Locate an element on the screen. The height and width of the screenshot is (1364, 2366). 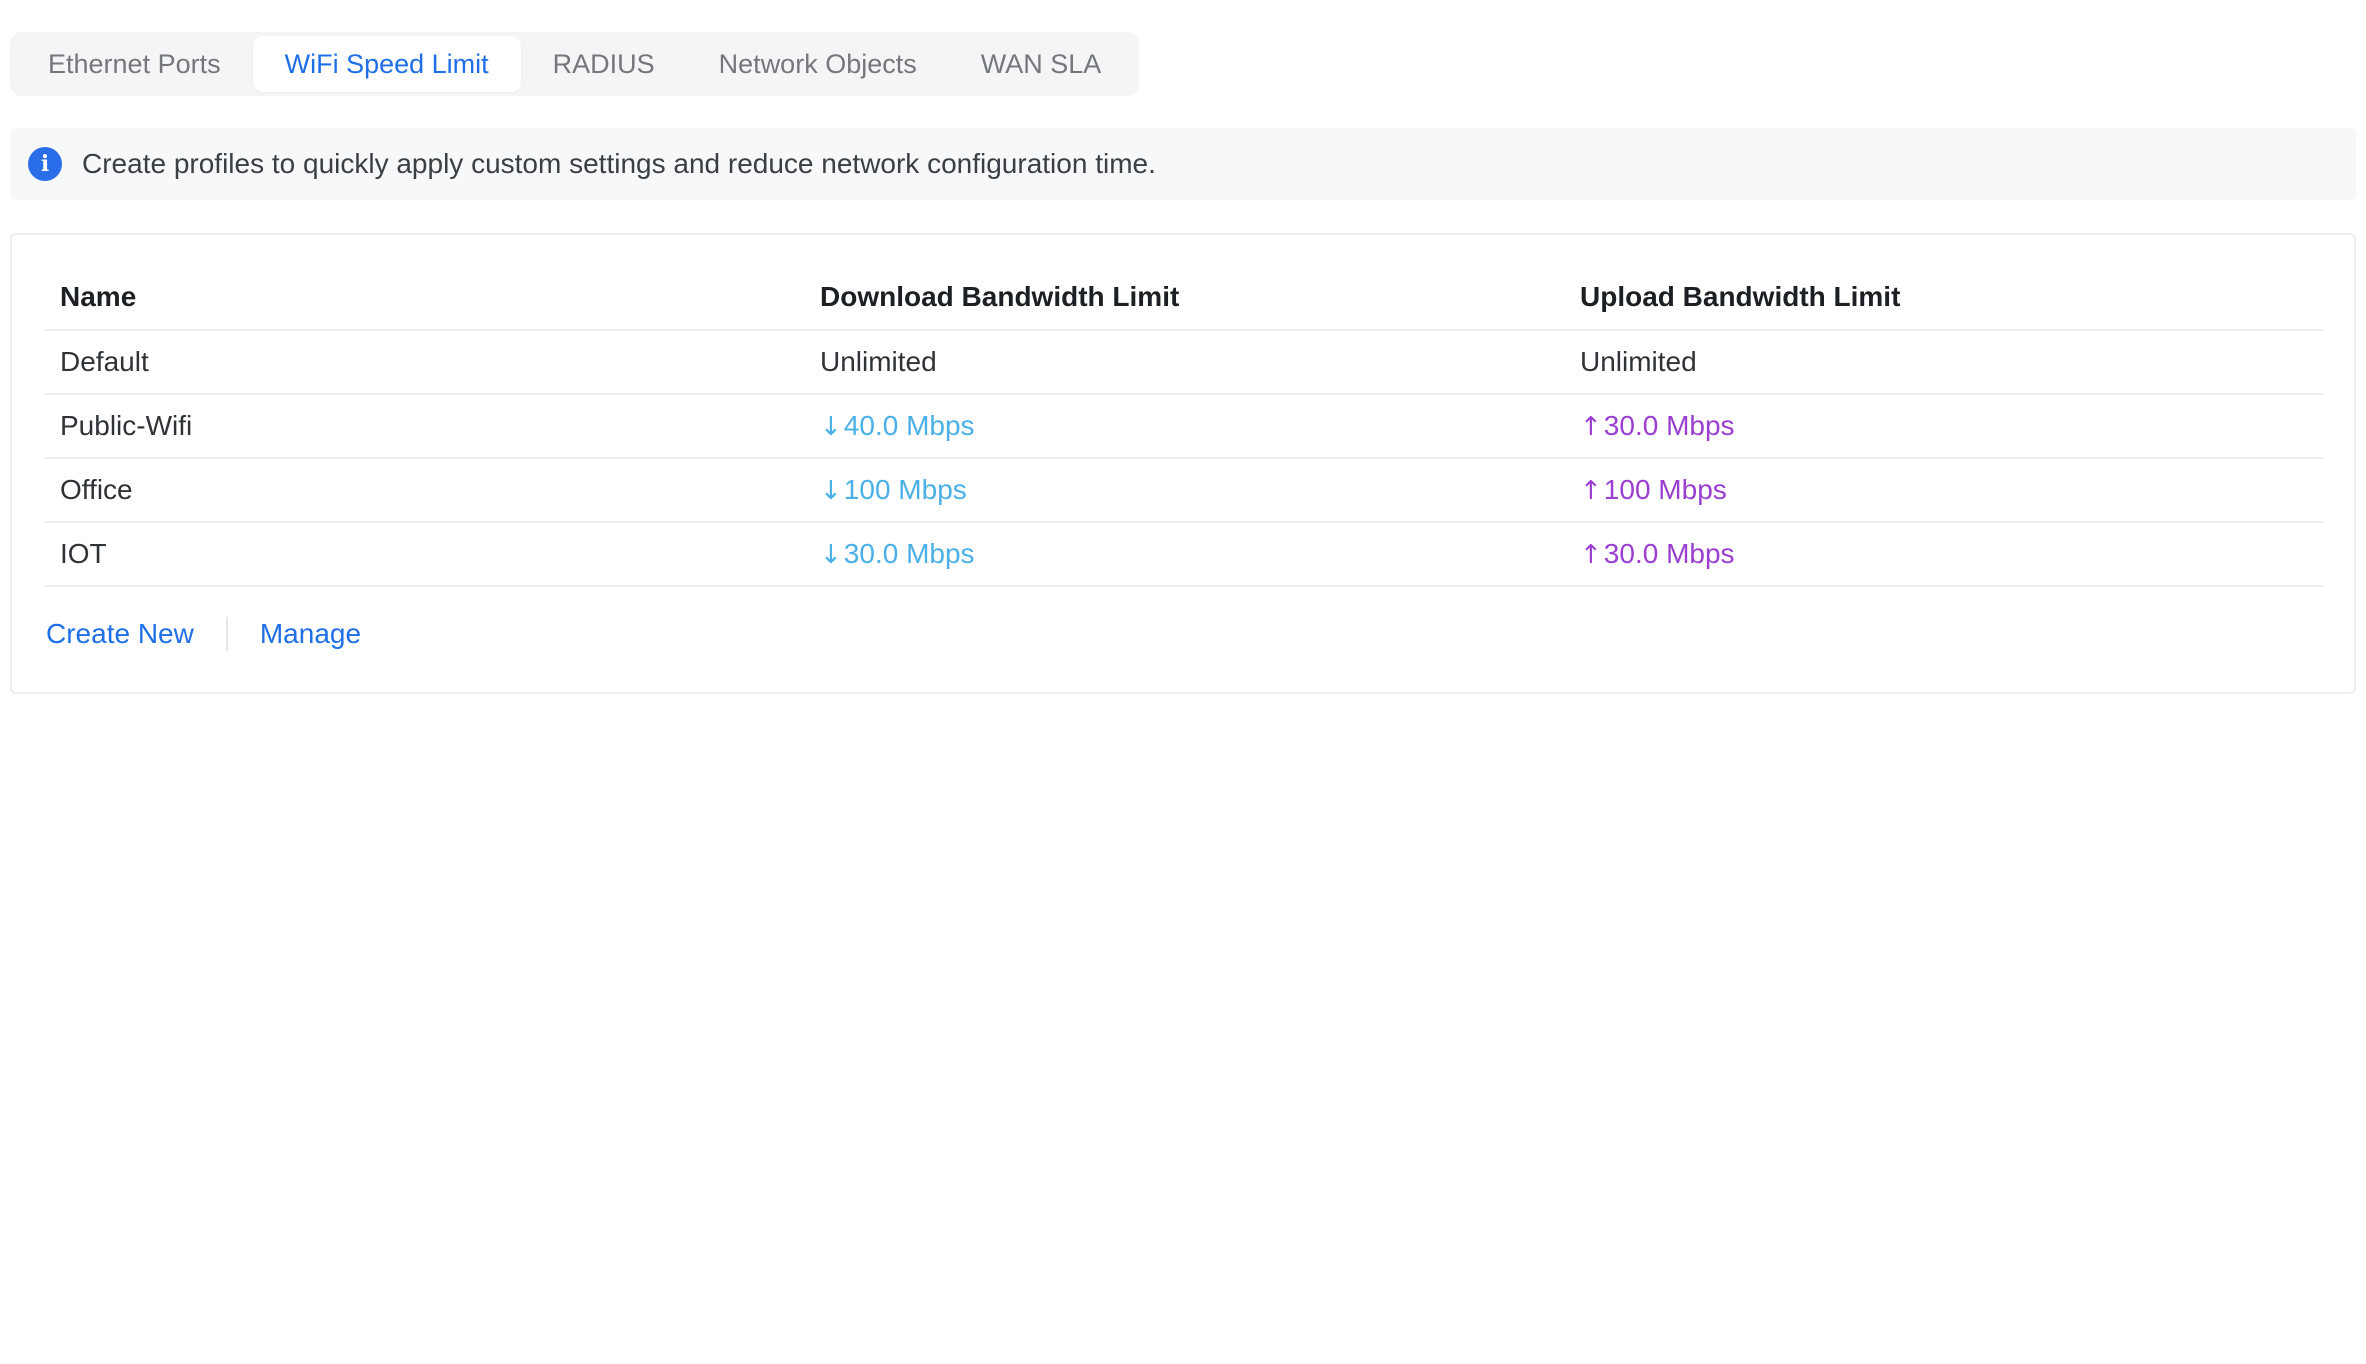
download-limit: ↓40.0 Mbps is located at coordinates (1184, 426).